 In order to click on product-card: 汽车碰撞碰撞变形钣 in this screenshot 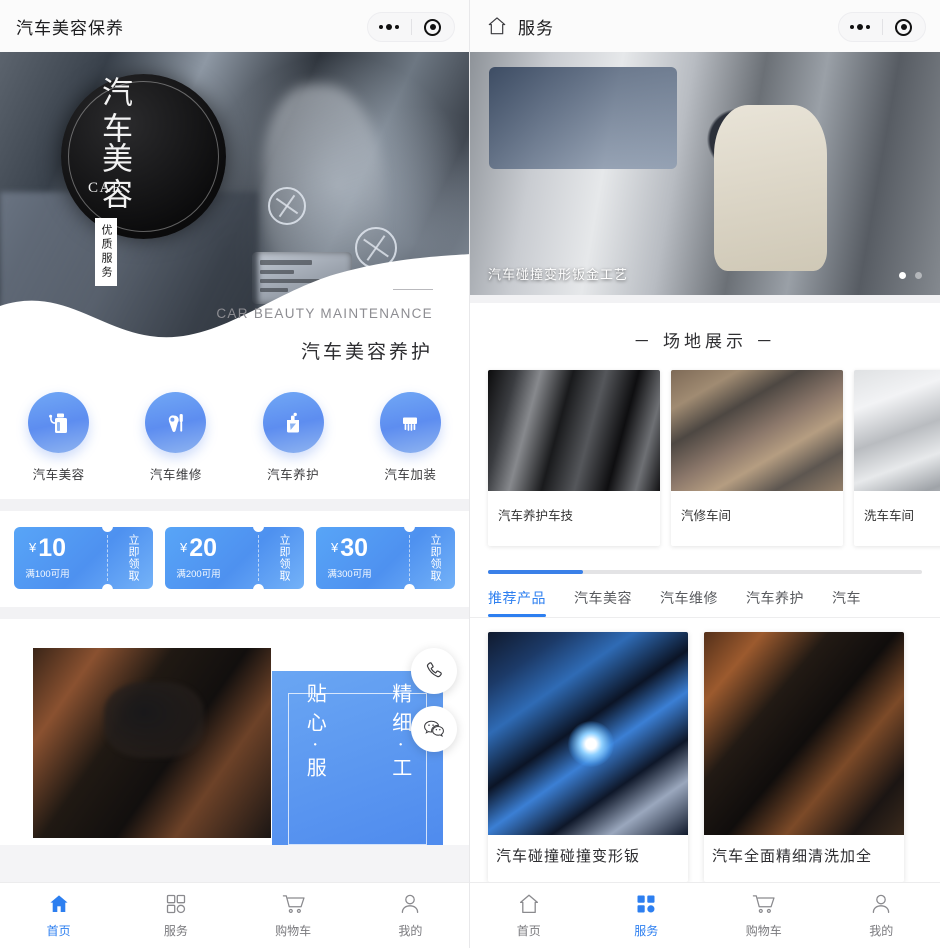, I will do `click(588, 757)`.